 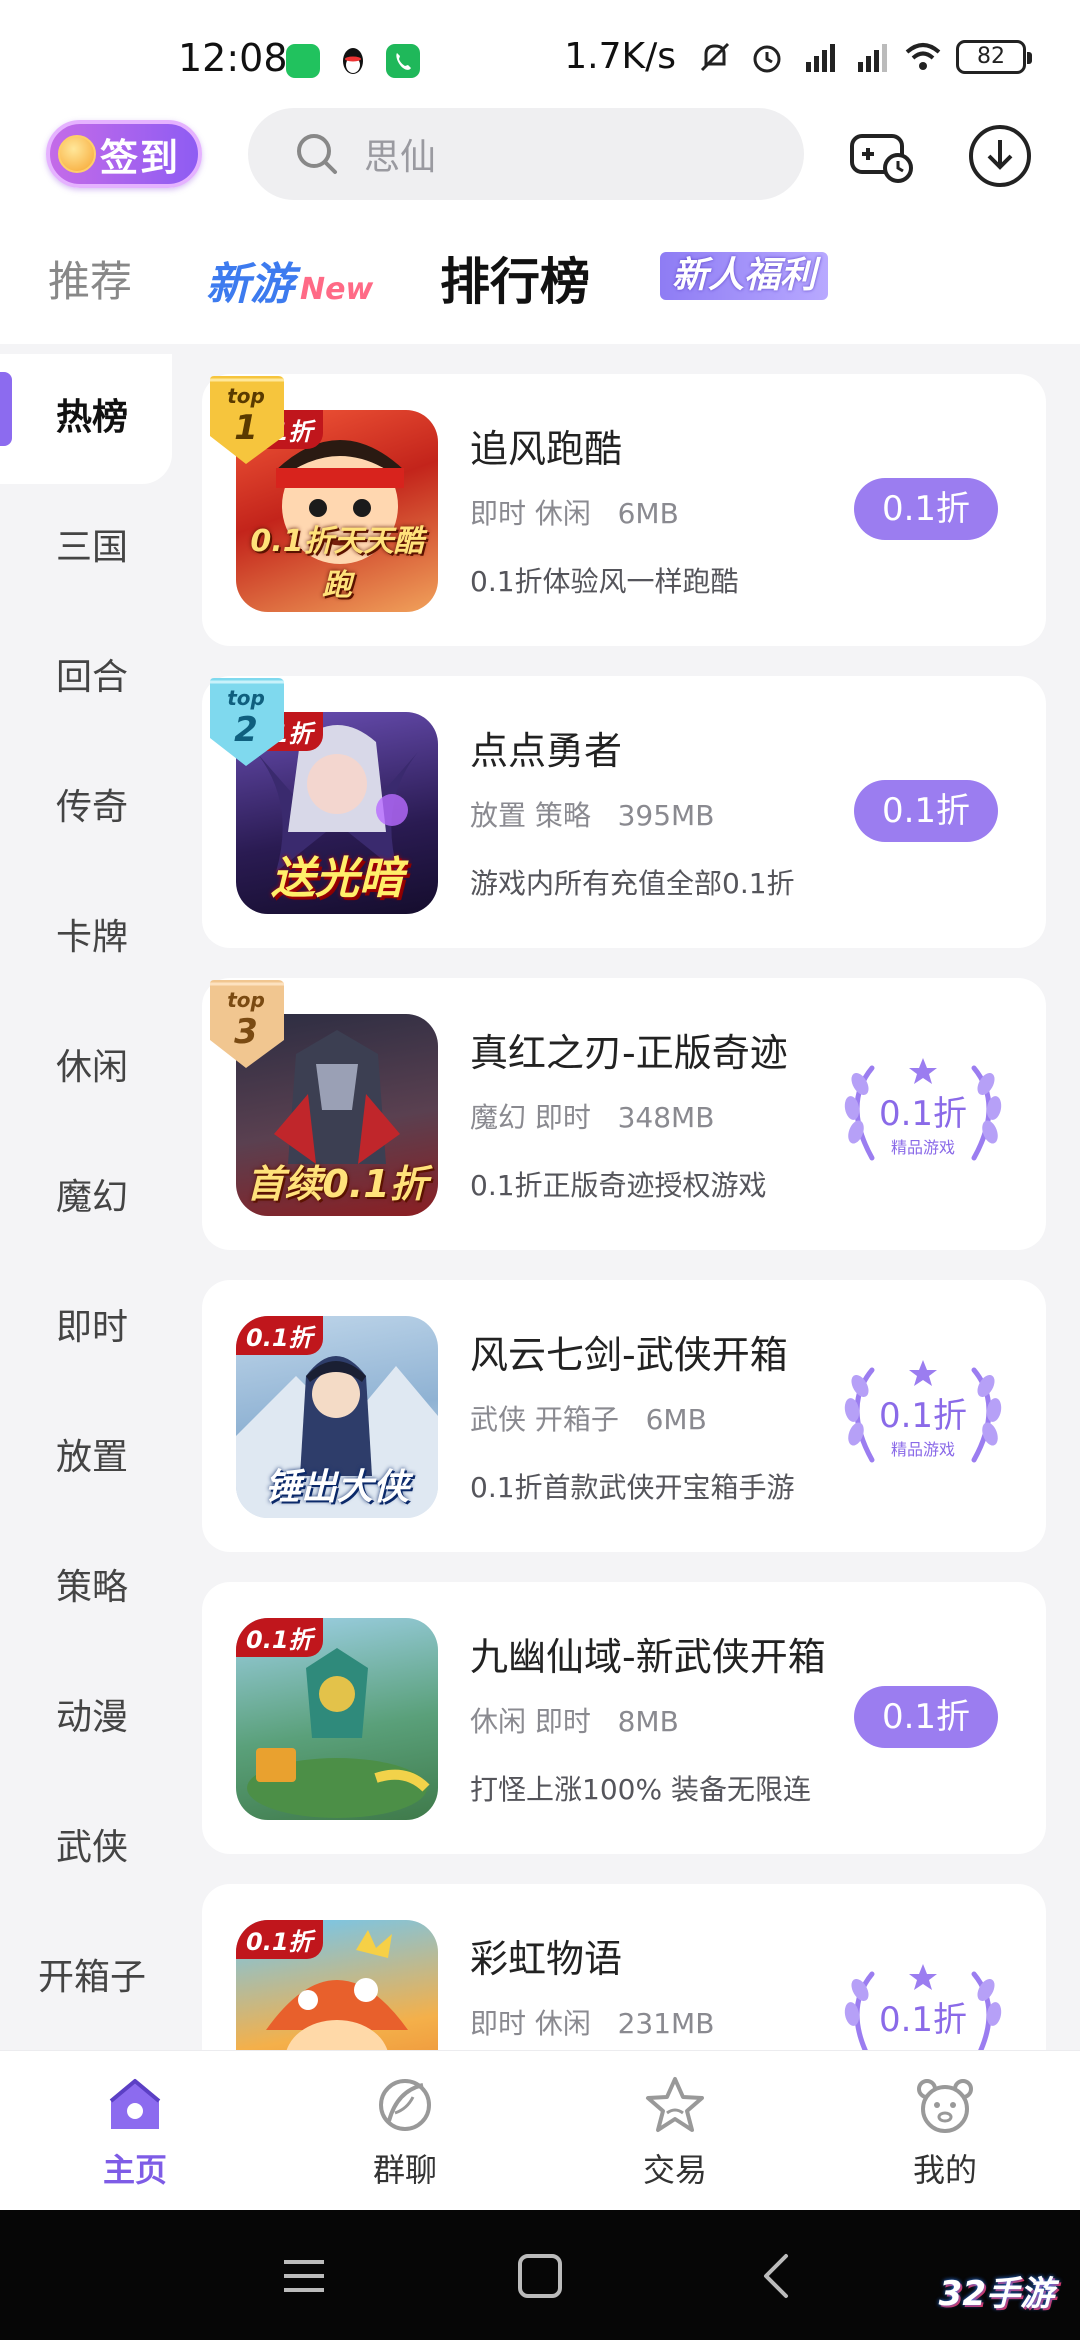 I want to click on game-thumbnail: 0.1折 锤出大侠, so click(x=337, y=1417).